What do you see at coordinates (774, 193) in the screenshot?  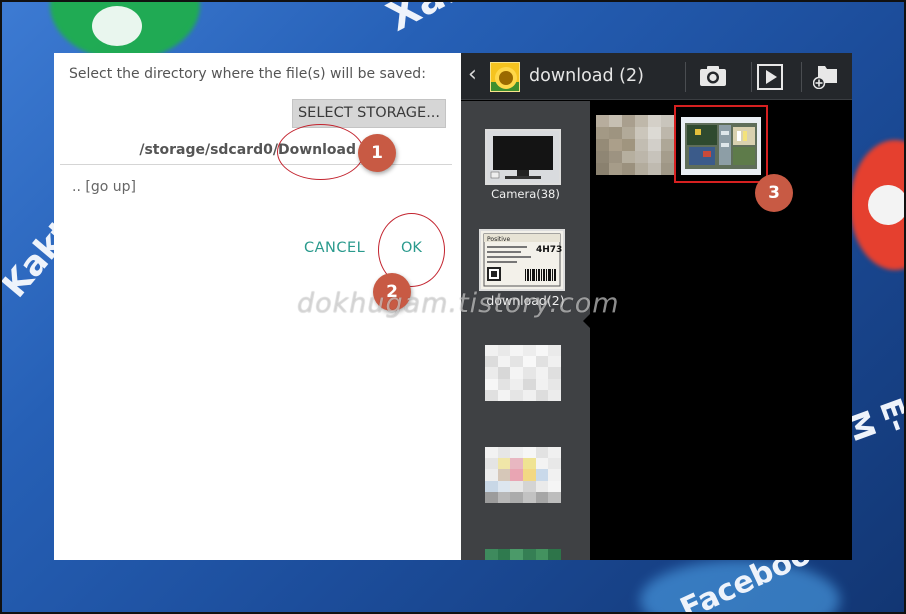 I see `step-badge-3: 3` at bounding box center [774, 193].